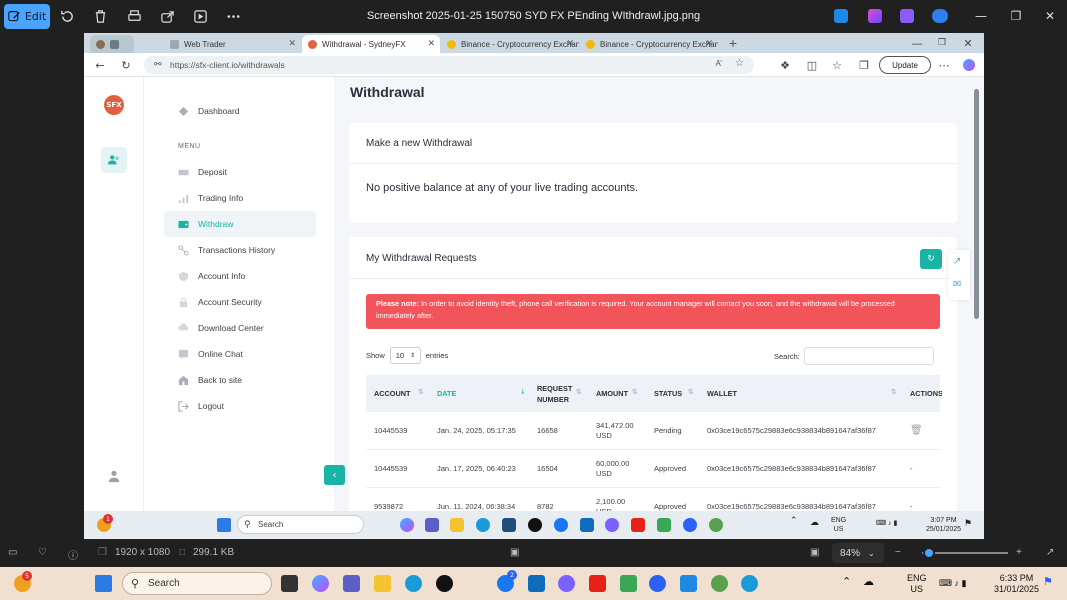  I want to click on th-amount: AMOUNT, so click(621, 393).